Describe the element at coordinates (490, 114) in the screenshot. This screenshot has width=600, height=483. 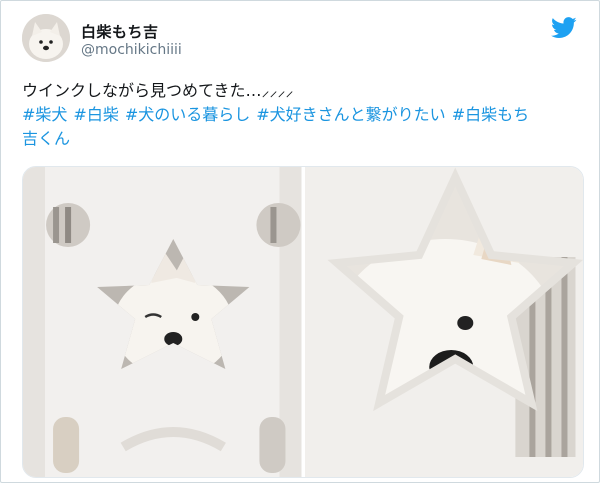
I see `hashtag-link: #白柴もち` at that location.